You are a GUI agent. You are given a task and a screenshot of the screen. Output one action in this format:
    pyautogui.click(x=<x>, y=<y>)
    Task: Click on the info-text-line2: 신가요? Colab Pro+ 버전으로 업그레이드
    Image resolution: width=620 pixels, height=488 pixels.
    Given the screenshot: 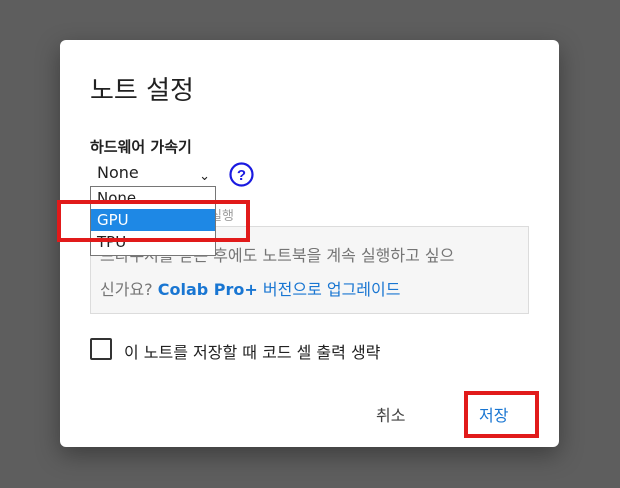 What is the action you would take?
    pyautogui.click(x=250, y=288)
    